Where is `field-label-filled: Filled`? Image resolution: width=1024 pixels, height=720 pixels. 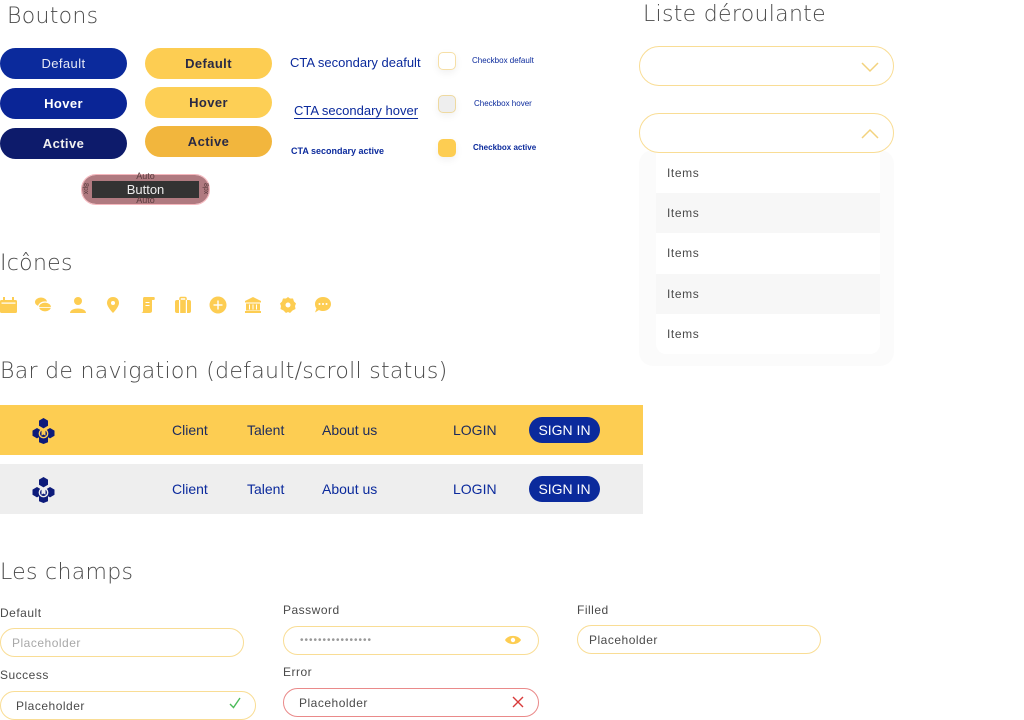 field-label-filled: Filled is located at coordinates (593, 610).